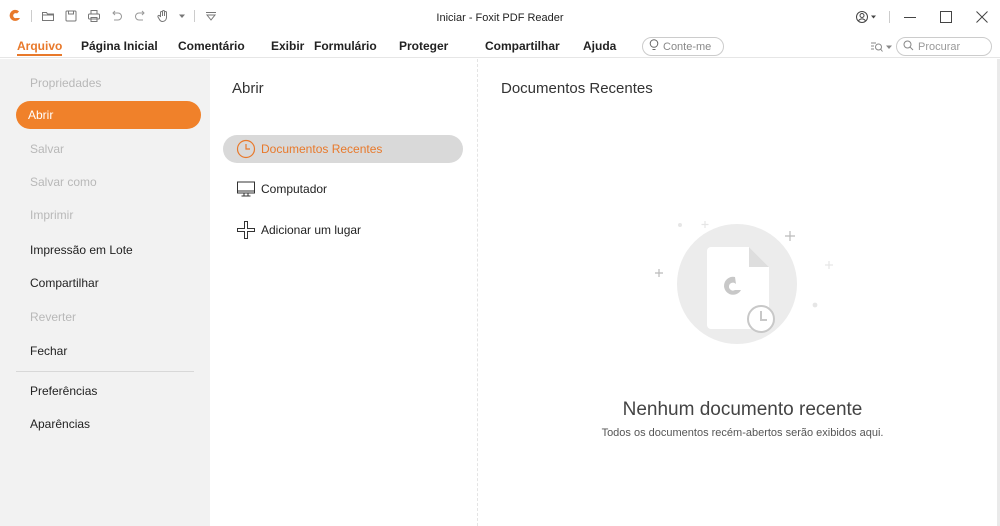  What do you see at coordinates (48, 16) in the screenshot?
I see `open-folder-icon` at bounding box center [48, 16].